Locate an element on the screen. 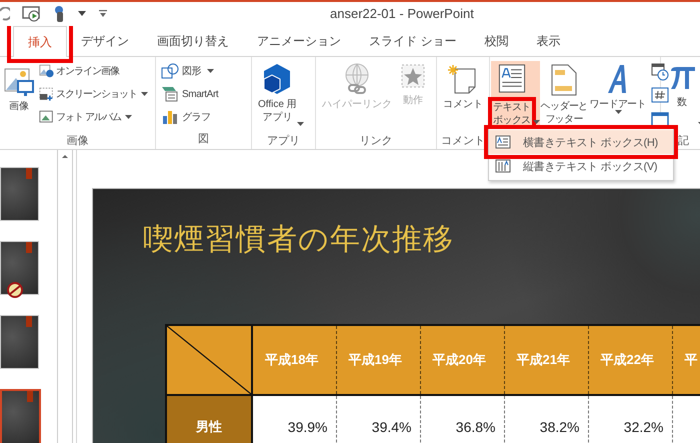 The height and width of the screenshot is (443, 700). ribbon-button: フォト アルバム is located at coordinates (93, 117).